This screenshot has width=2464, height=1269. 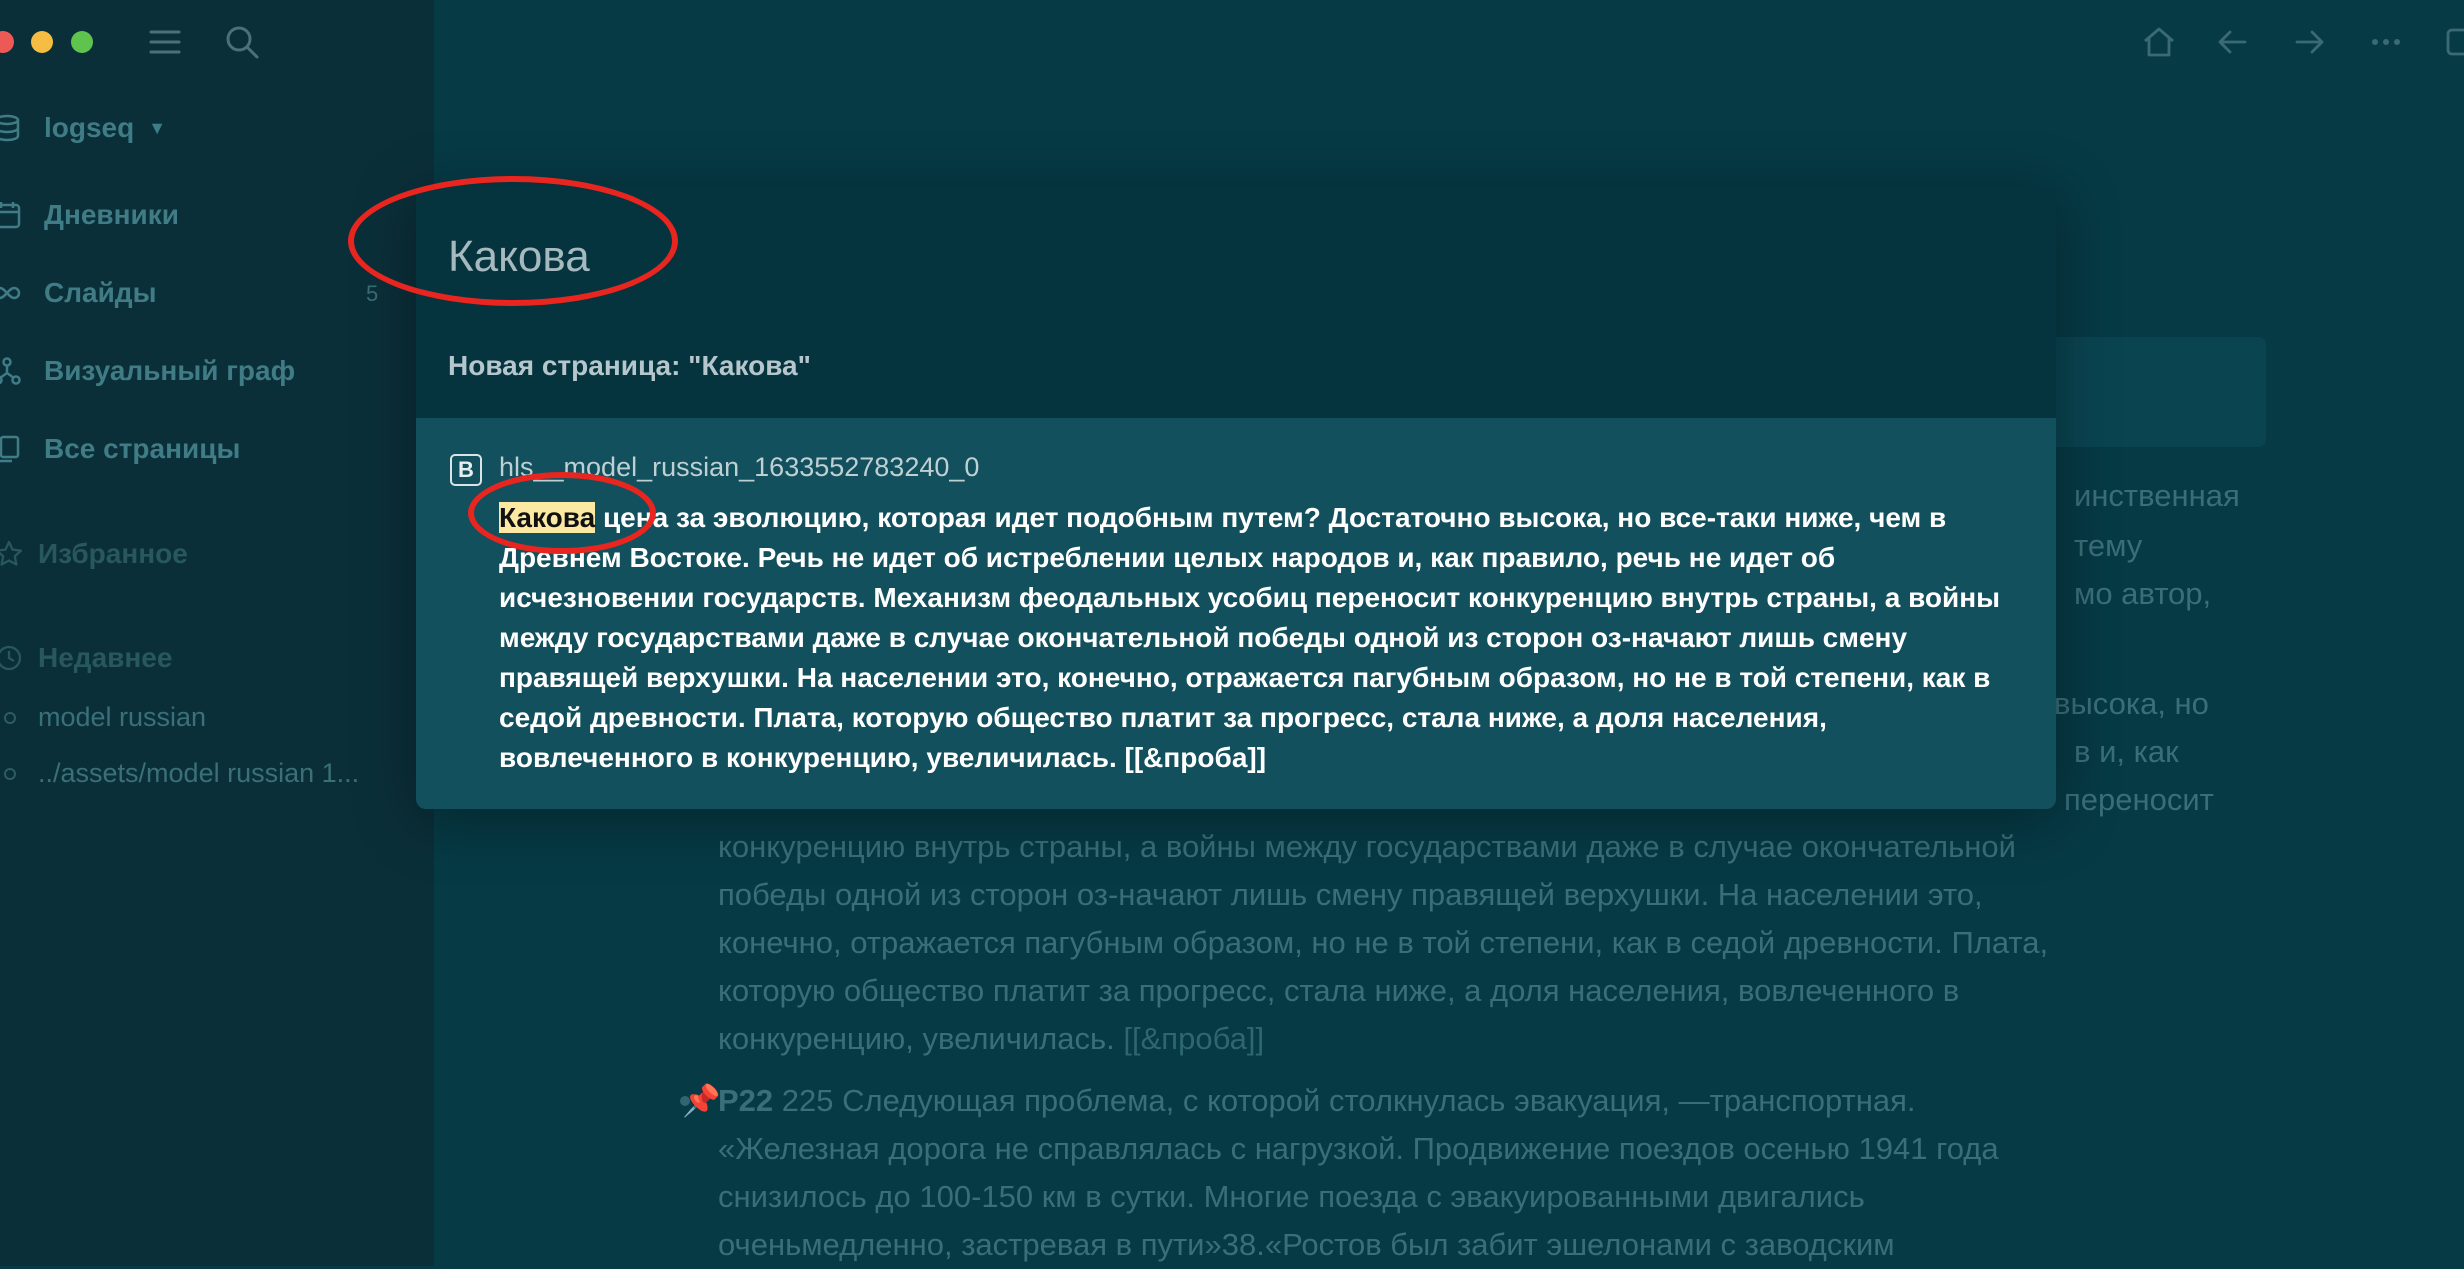 What do you see at coordinates (2143, 593) in the screenshot?
I see `background-text: мо автор,` at bounding box center [2143, 593].